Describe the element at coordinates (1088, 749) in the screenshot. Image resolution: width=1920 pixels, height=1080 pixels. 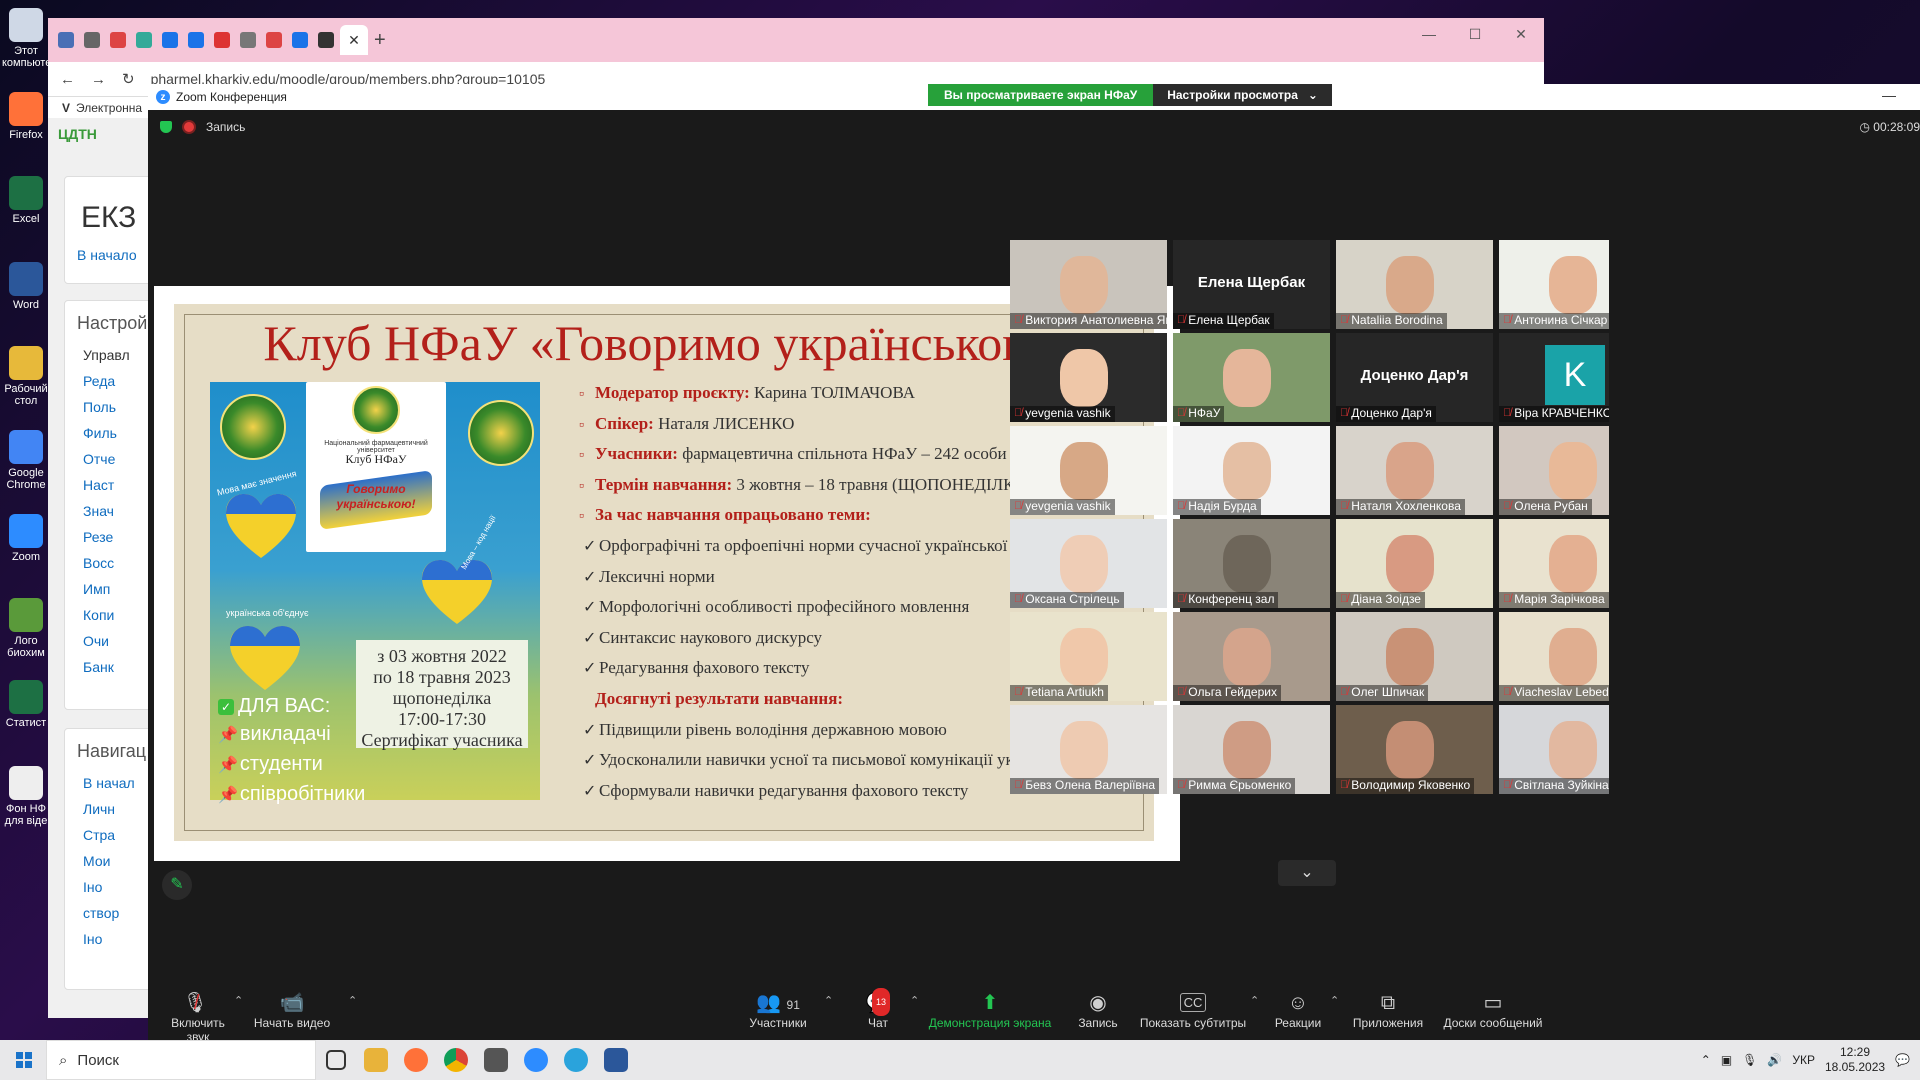
I see `participant-tile: 🎙̸ Бевз Олена Валеріївна` at that location.